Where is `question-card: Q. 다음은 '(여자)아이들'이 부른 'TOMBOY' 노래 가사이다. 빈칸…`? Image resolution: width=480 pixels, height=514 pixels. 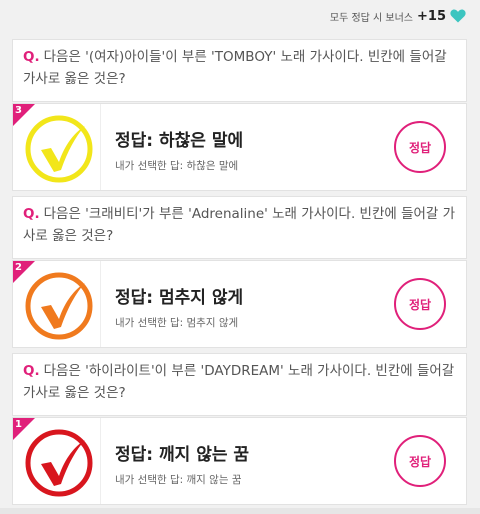 question-card: Q. 다음은 '(여자)아이들'이 부른 'TOMBOY' 노래 가사이다. 빈칸… is located at coordinates (239, 70).